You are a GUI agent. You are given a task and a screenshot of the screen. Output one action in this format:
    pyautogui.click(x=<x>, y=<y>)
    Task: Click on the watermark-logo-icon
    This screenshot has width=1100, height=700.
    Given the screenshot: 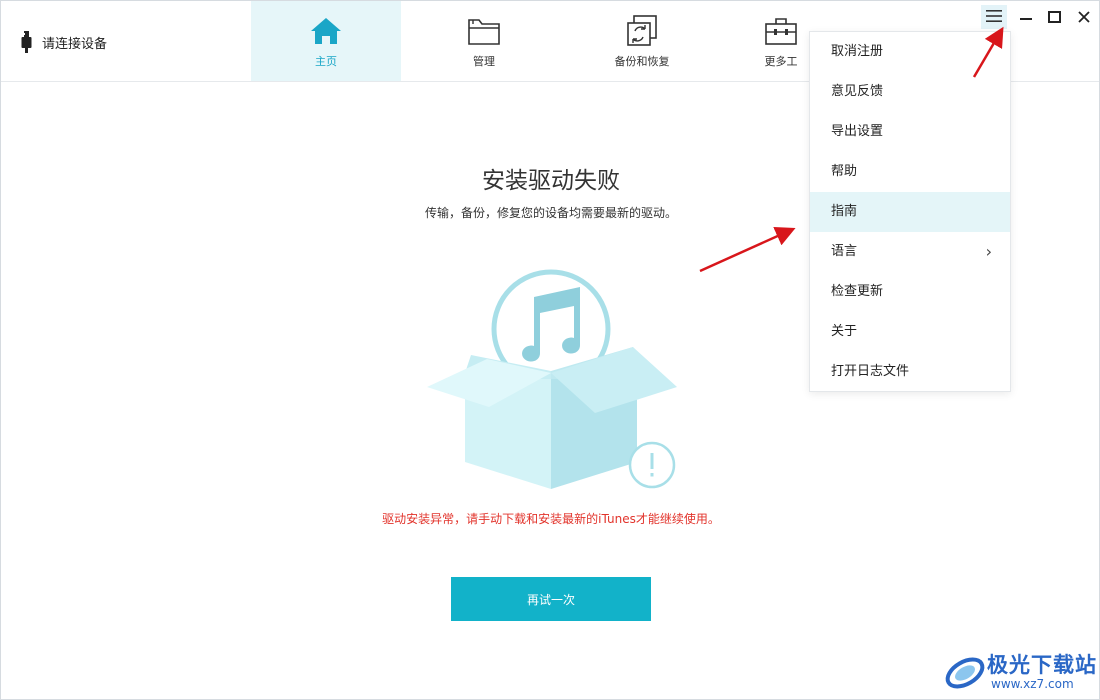 What is the action you would take?
    pyautogui.click(x=965, y=673)
    